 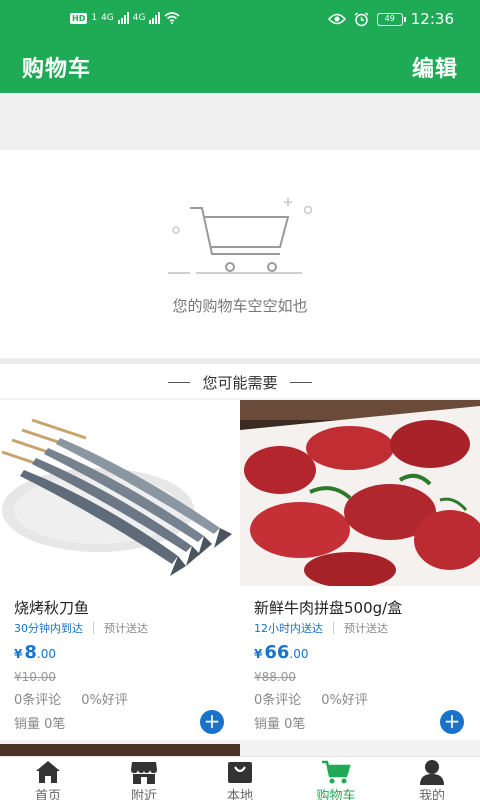 I want to click on tab-local: 本地, so click(x=240, y=778).